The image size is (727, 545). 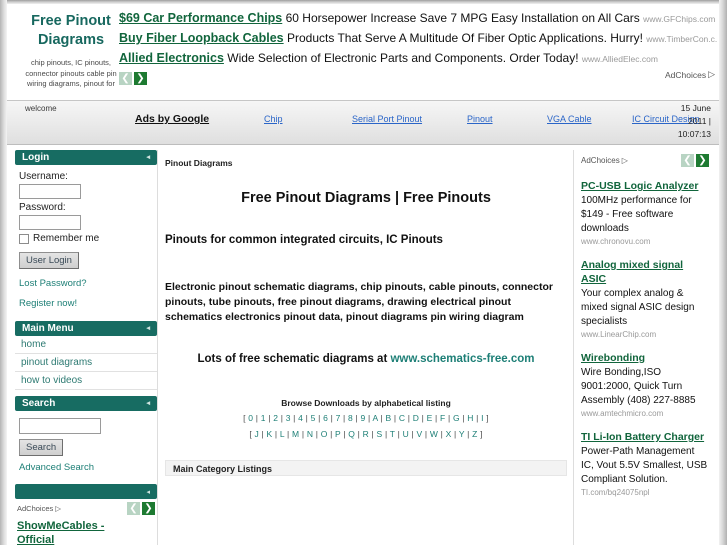 I want to click on ads-by-google-label: Ads by Google, so click(x=172, y=119).